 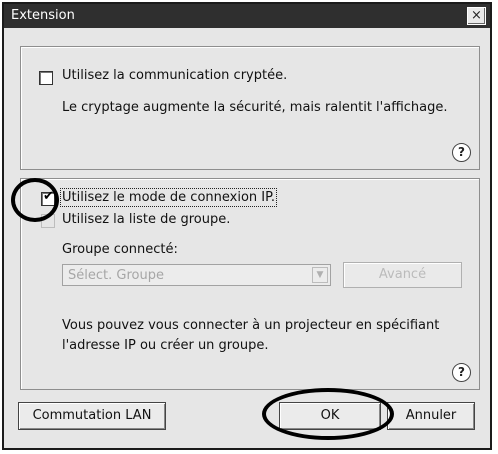 I want to click on close-button: ×, so click(x=476, y=16).